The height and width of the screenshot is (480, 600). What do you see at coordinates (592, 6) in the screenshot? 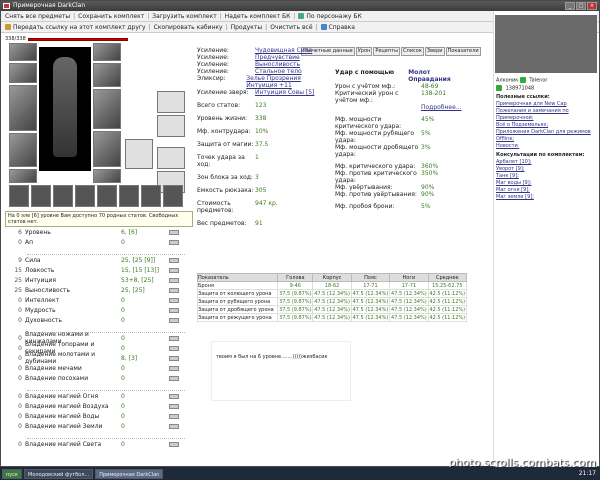
I see `close-button: ×` at bounding box center [592, 6].